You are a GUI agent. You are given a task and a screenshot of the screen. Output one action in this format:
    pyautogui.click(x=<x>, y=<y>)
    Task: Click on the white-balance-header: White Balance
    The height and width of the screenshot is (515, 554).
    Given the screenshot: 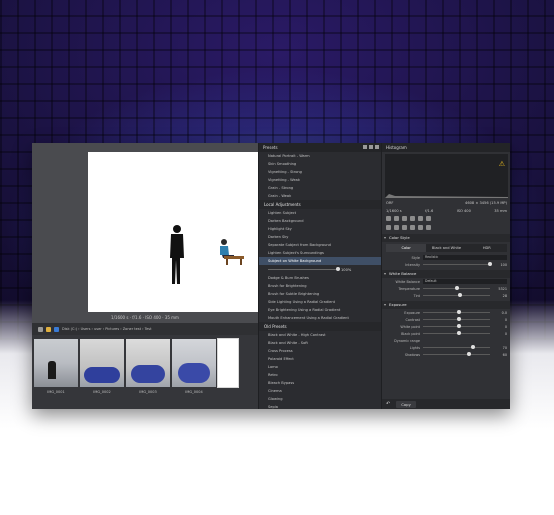 What is the action you would take?
    pyautogui.click(x=446, y=274)
    